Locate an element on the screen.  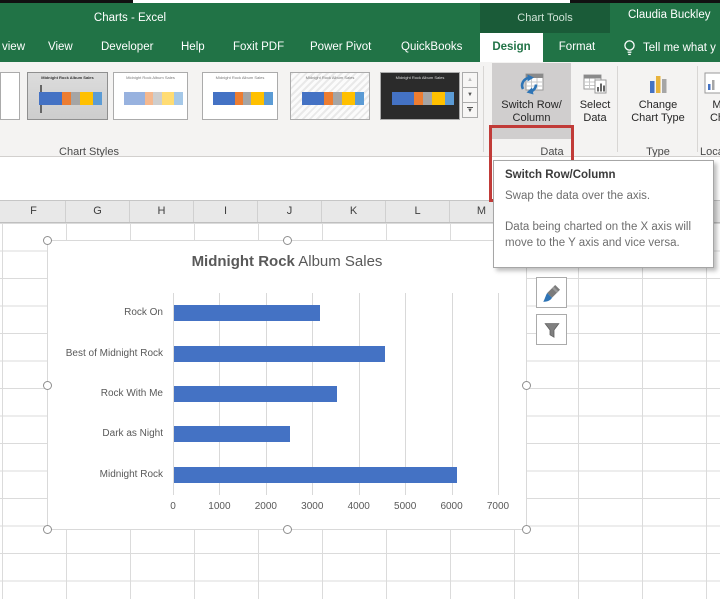
category-label: Rock On is located at coordinates (143, 313).